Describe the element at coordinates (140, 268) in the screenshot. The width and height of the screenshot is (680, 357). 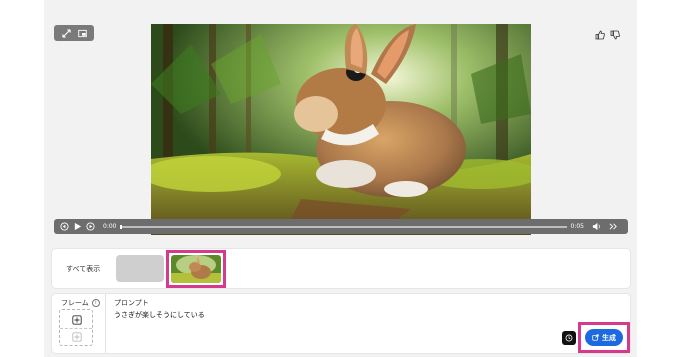
I see `thumbnail-placeholder` at that location.